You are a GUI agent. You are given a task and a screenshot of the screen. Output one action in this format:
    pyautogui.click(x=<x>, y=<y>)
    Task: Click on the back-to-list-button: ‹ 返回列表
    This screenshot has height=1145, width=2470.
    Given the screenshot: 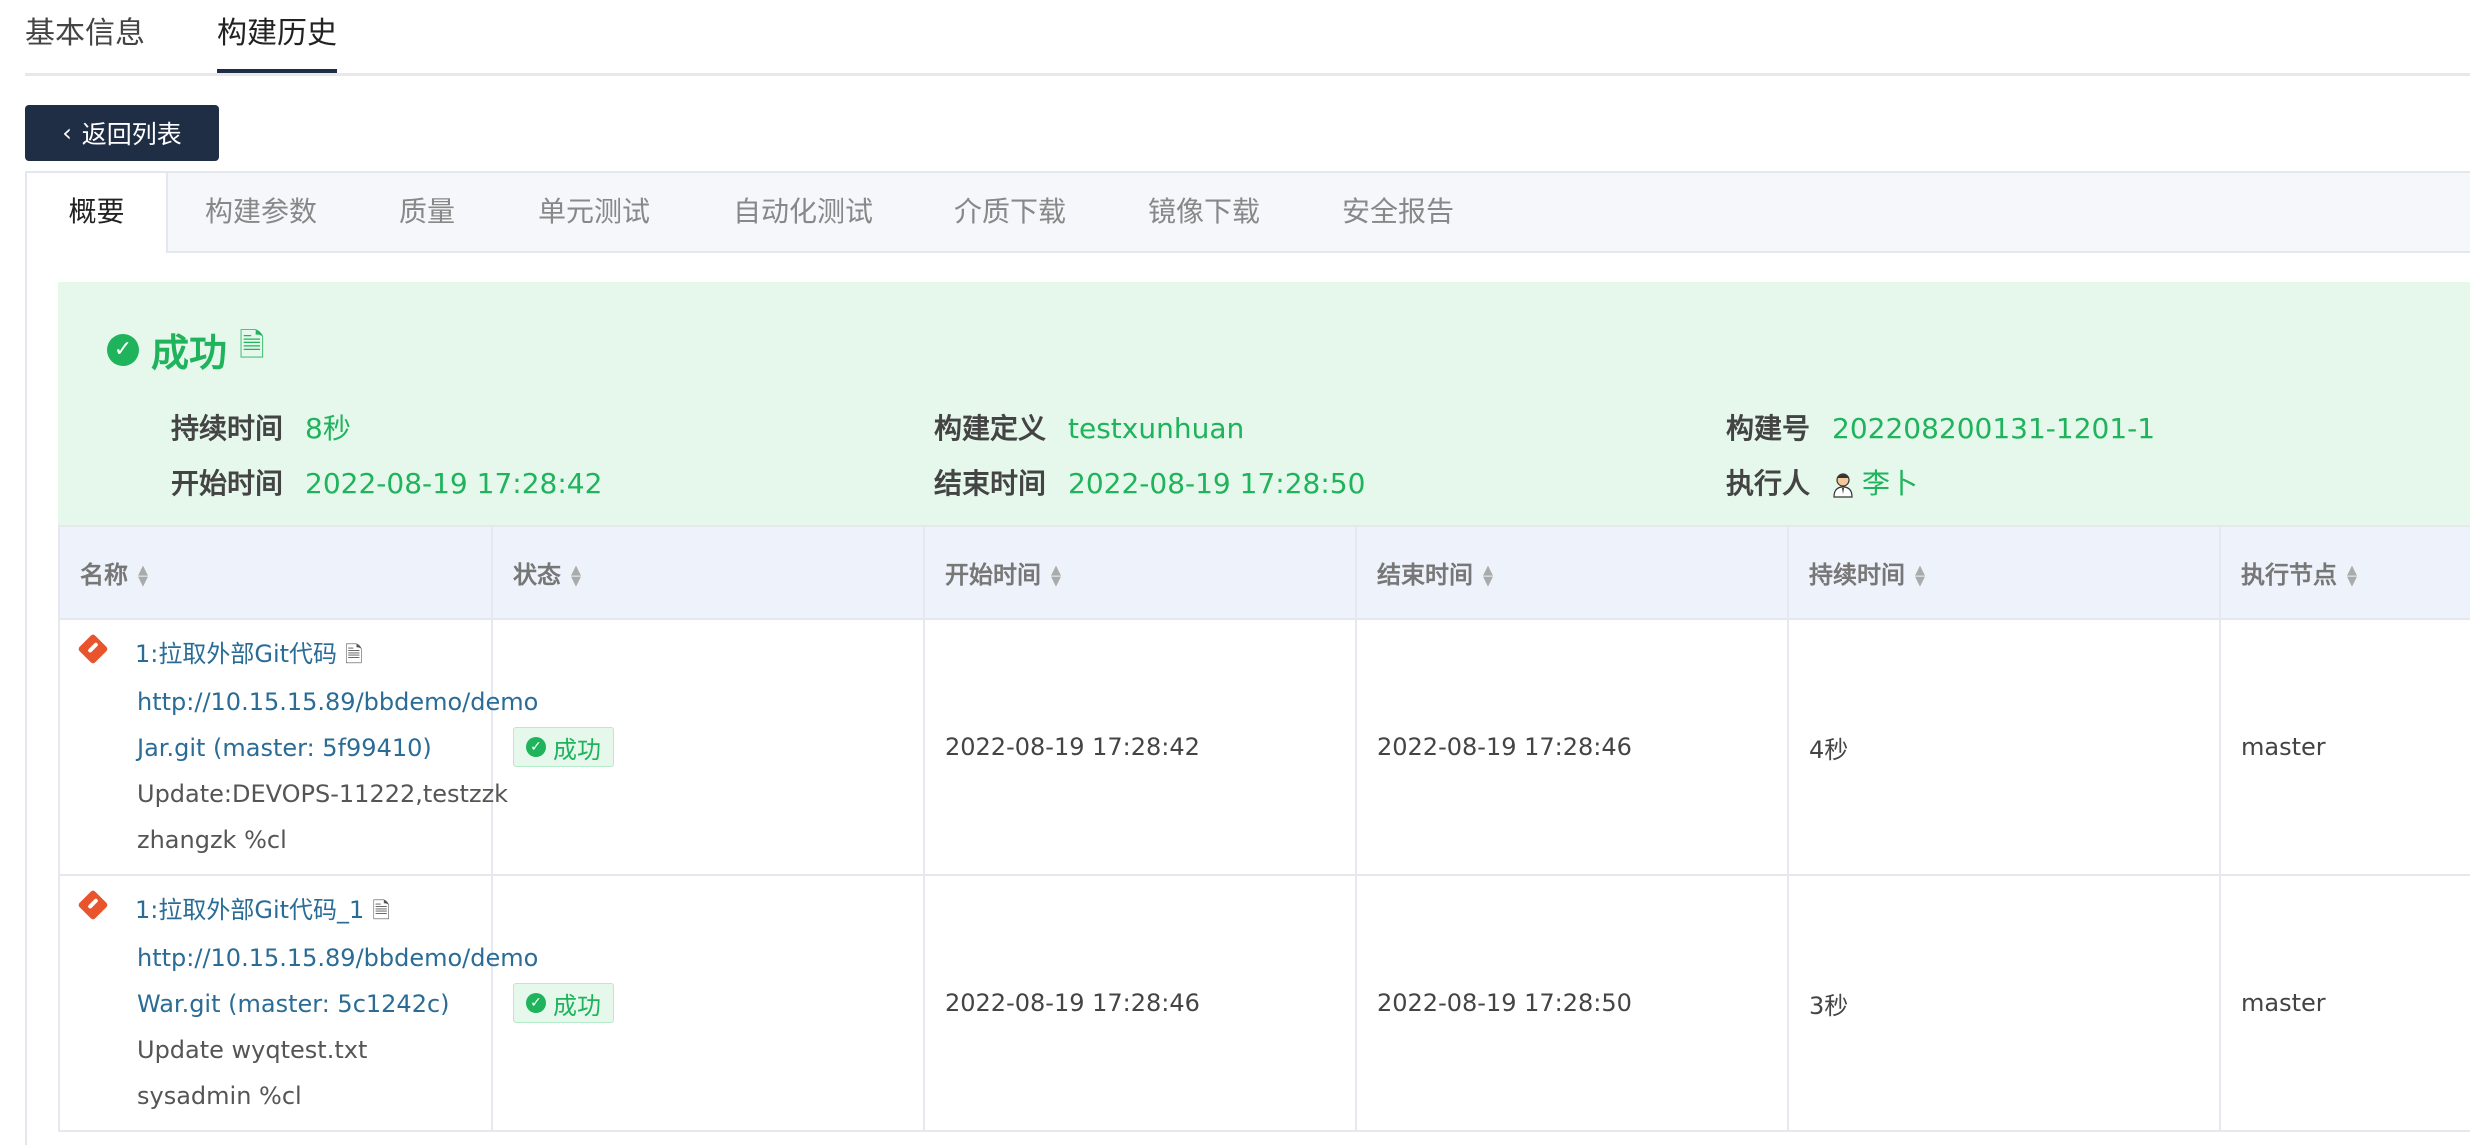 What is the action you would take?
    pyautogui.click(x=122, y=133)
    